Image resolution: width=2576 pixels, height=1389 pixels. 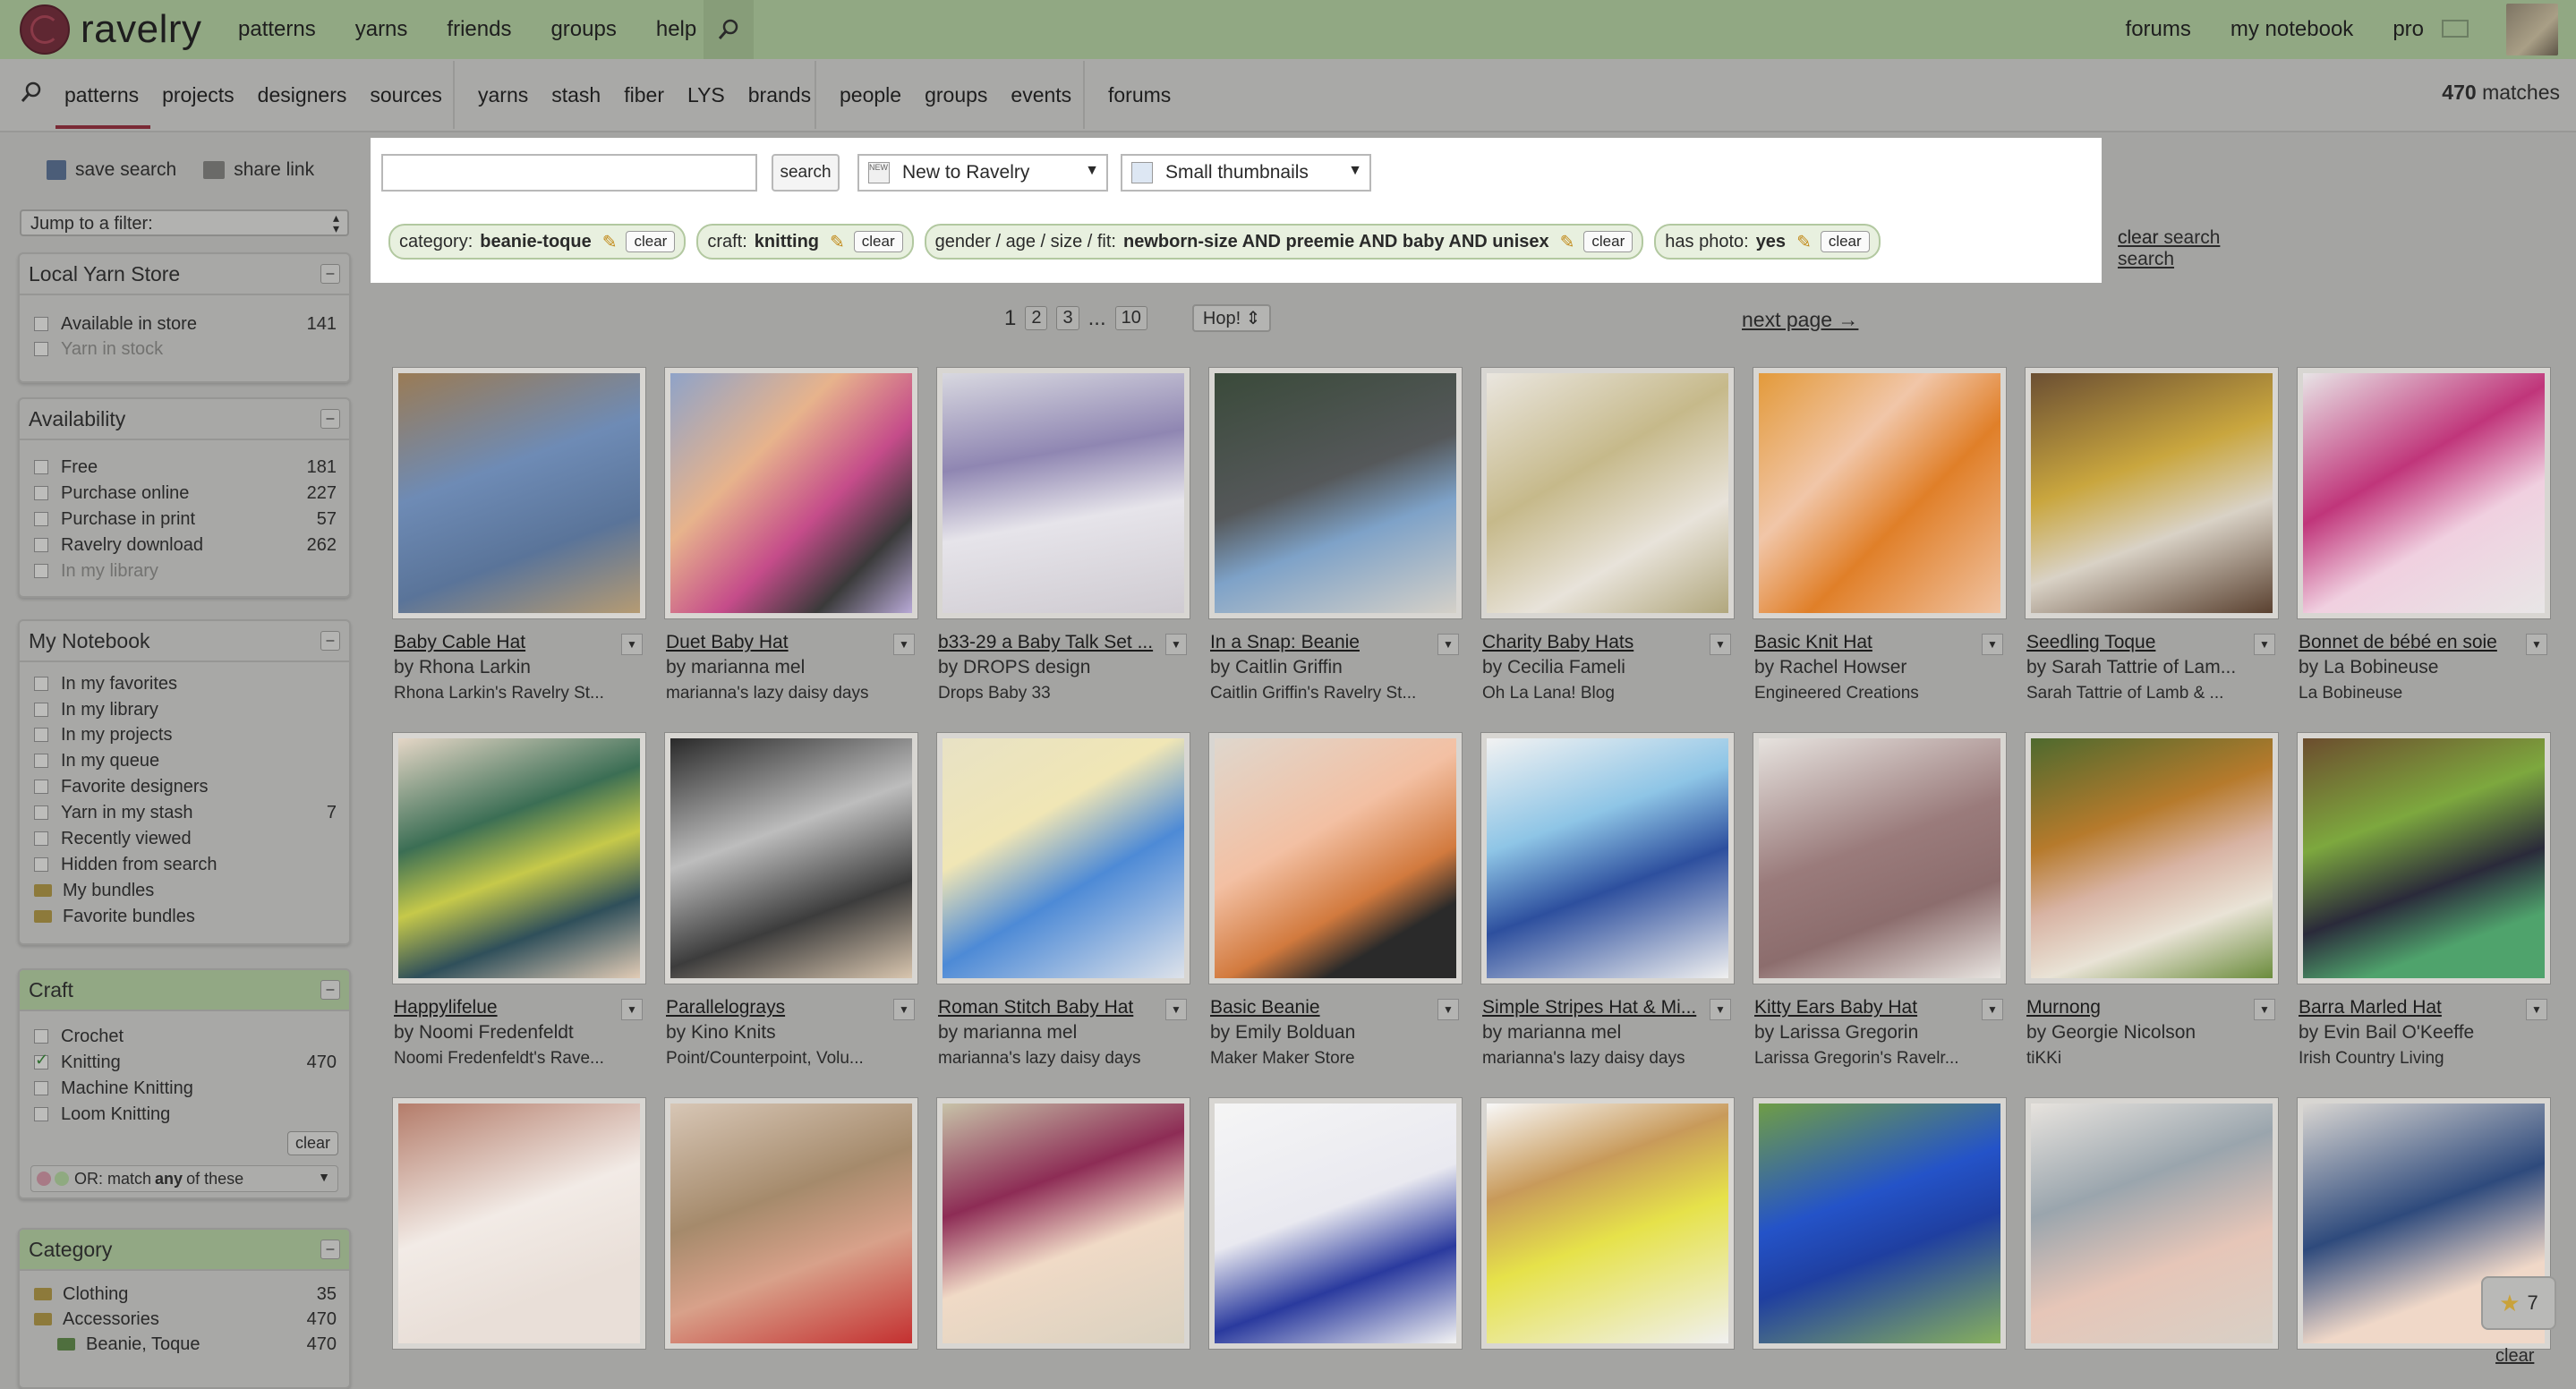 I want to click on filter-recently-viewed: Recently viewed, so click(x=185, y=838).